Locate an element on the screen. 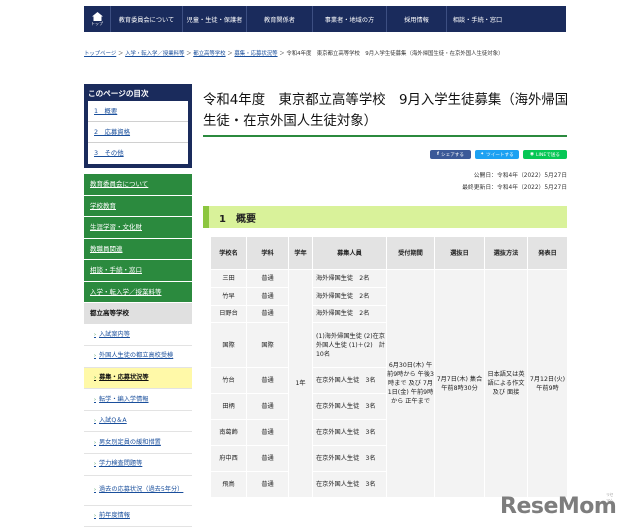  facebook-icon: f is located at coordinates (438, 154).